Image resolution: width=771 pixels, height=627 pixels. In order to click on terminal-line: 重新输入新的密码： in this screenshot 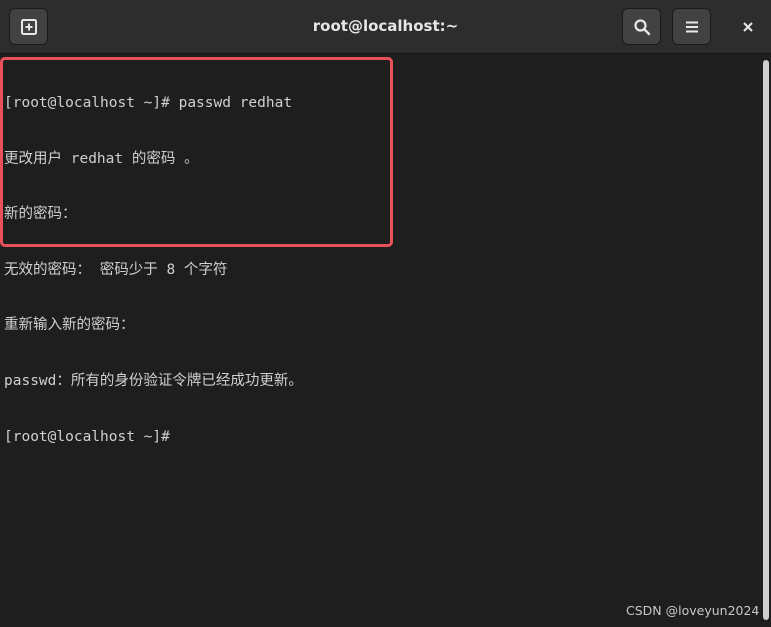, I will do `click(69, 325)`.